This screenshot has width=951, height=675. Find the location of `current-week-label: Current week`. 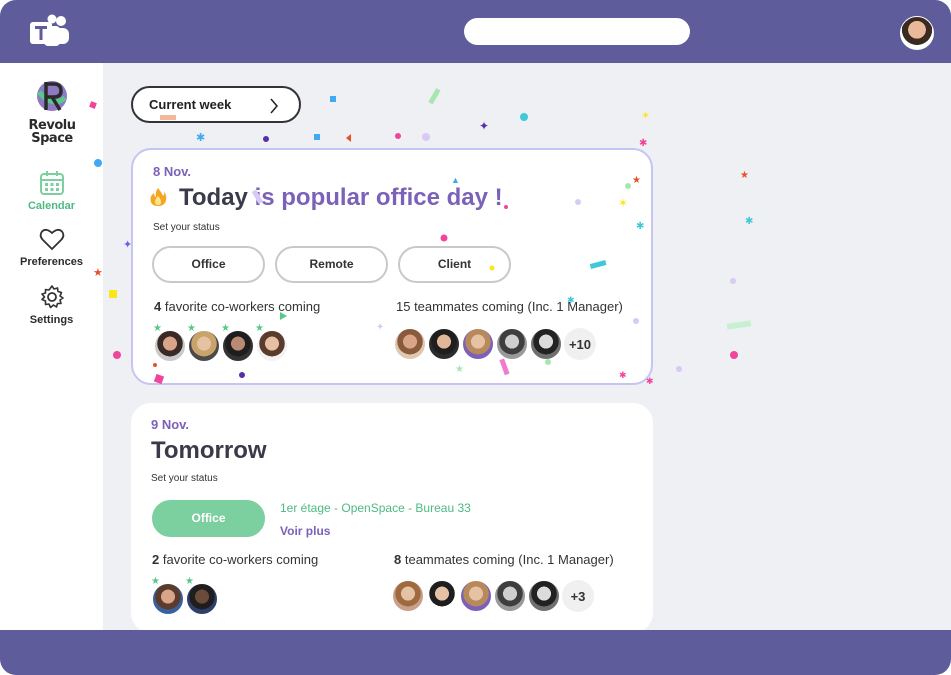

current-week-label: Current week is located at coordinates (190, 104).